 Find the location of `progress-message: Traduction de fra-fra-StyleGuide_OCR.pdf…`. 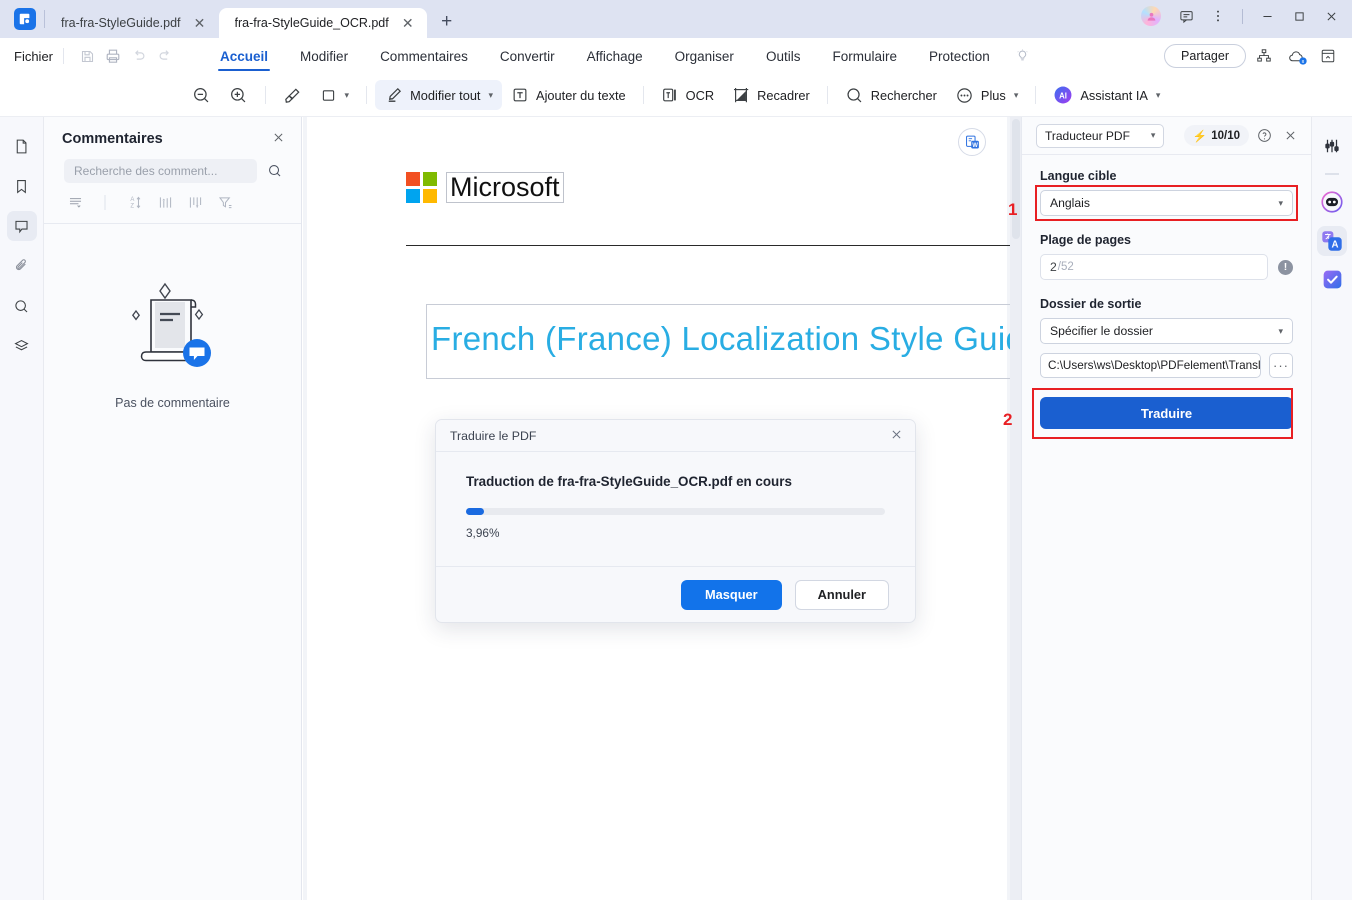

progress-message: Traduction de fra-fra-StyleGuide_OCR.pdf… is located at coordinates (629, 481).